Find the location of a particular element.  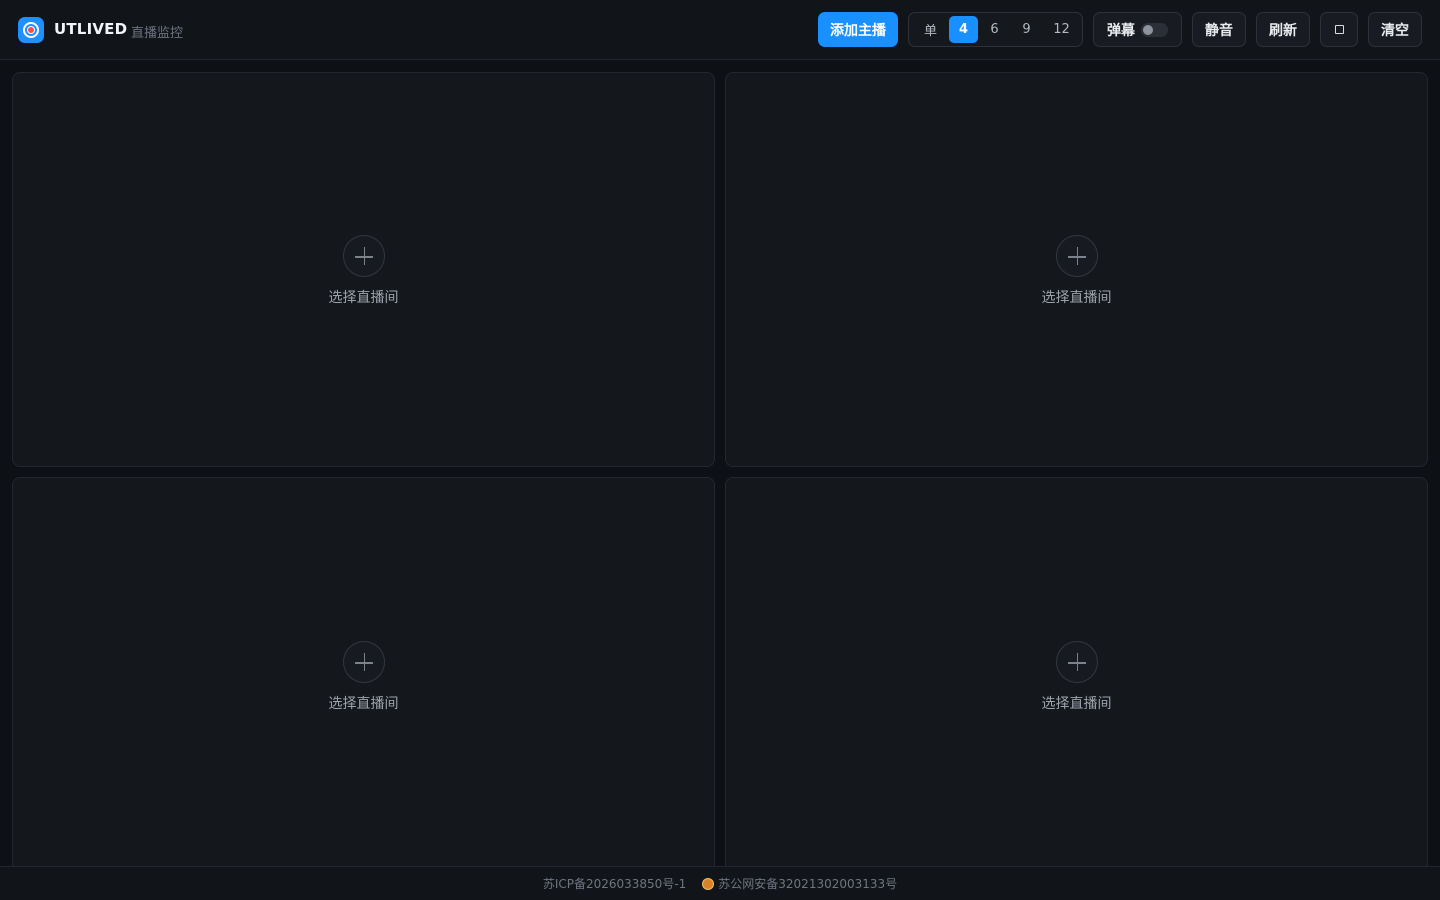

add-streamer-button: 添加主播 is located at coordinates (858, 29).